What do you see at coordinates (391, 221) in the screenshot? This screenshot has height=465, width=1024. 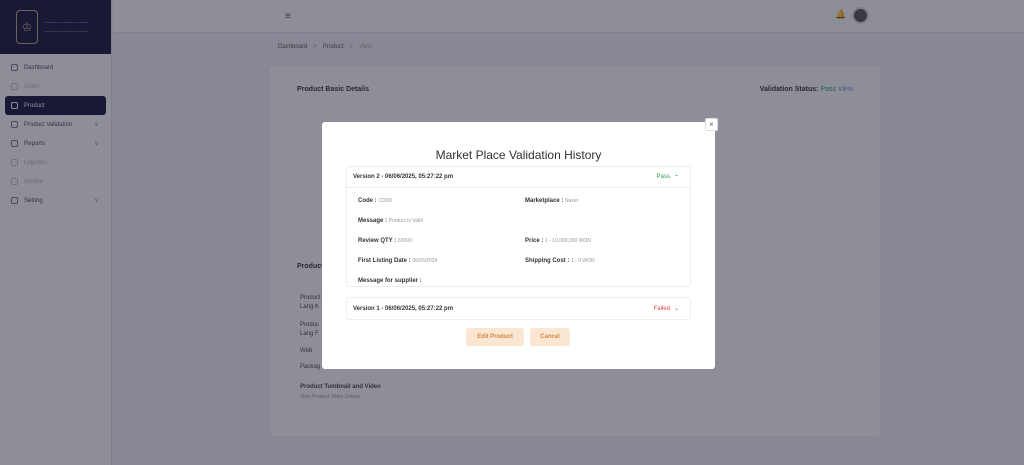 I see `message-field: Message : Product is Valid` at bounding box center [391, 221].